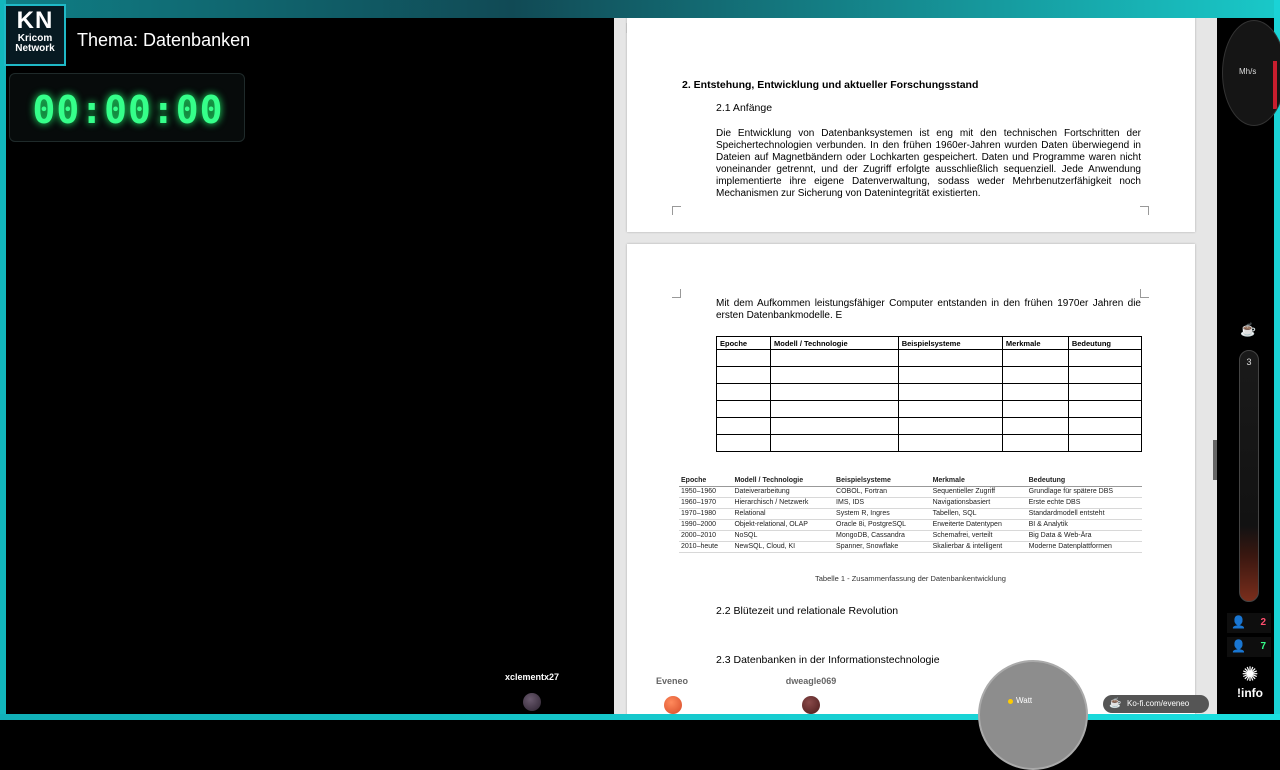 The image size is (1280, 770). I want to click on viewer-count-a: 2, so click(1263, 622).